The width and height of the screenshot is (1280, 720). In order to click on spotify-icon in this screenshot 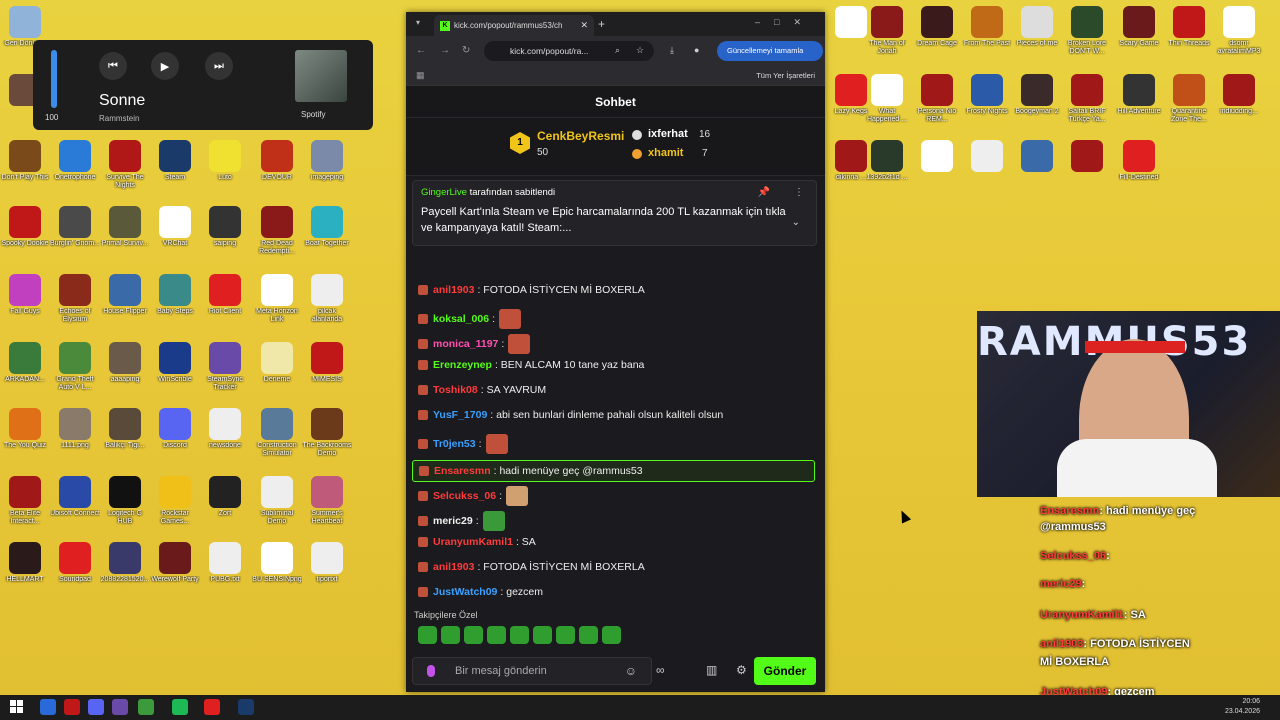, I will do `click(180, 707)`.